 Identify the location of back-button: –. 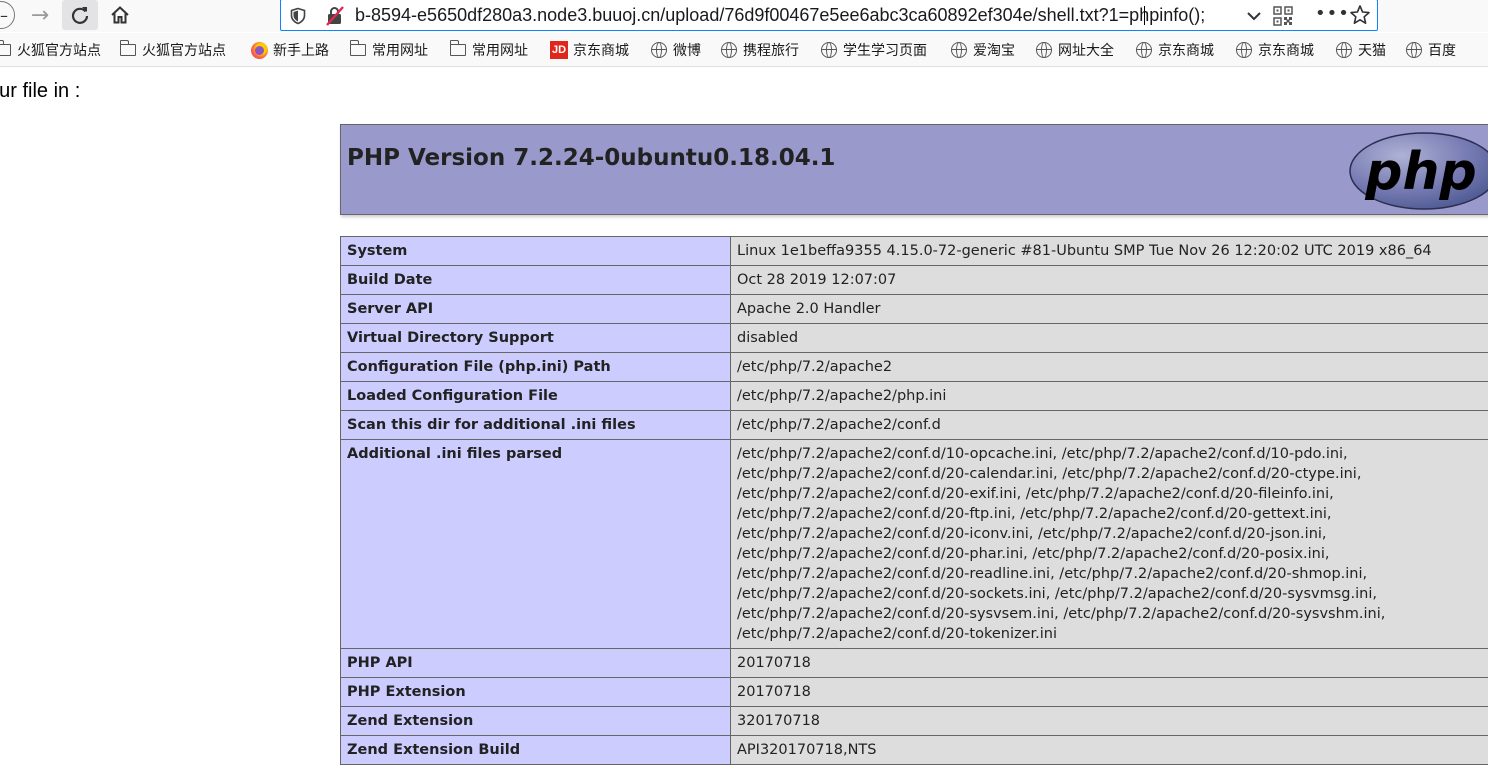
(9, 15).